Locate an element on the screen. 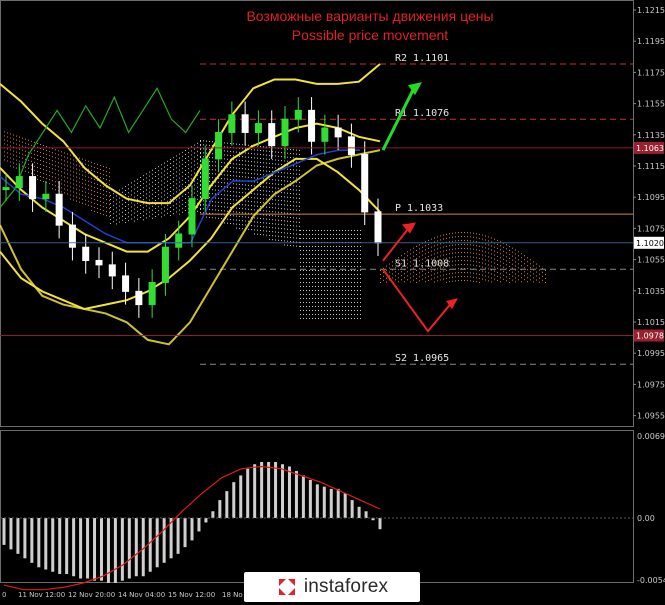 This screenshot has height=605, width=665. candle-body is located at coordinates (378, 227).